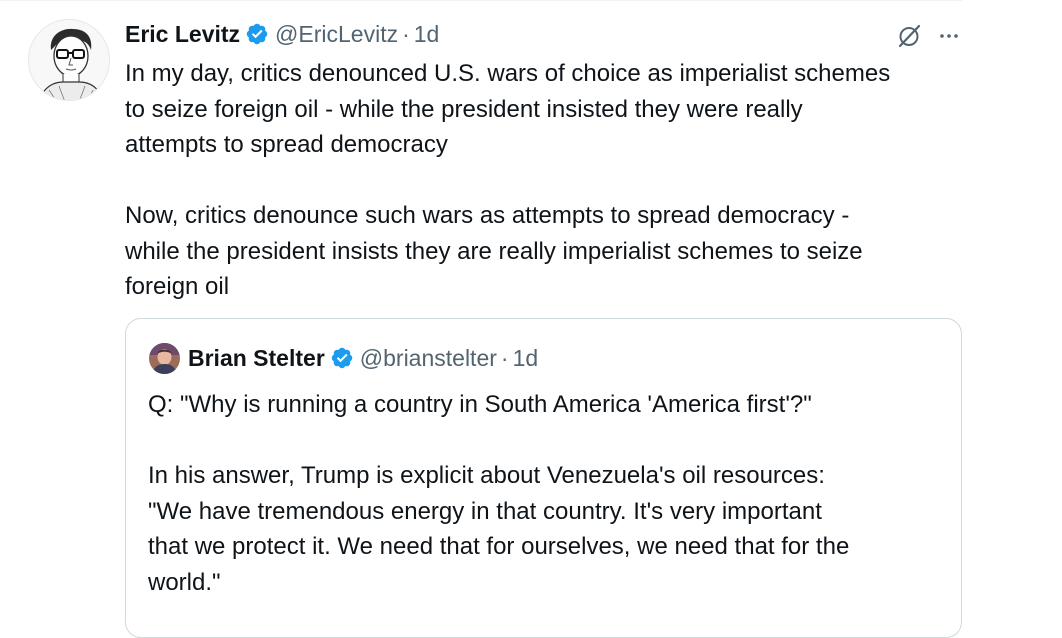 Image resolution: width=1062 pixels, height=638 pixels. I want to click on author-name: Eric Levitz, so click(182, 34).